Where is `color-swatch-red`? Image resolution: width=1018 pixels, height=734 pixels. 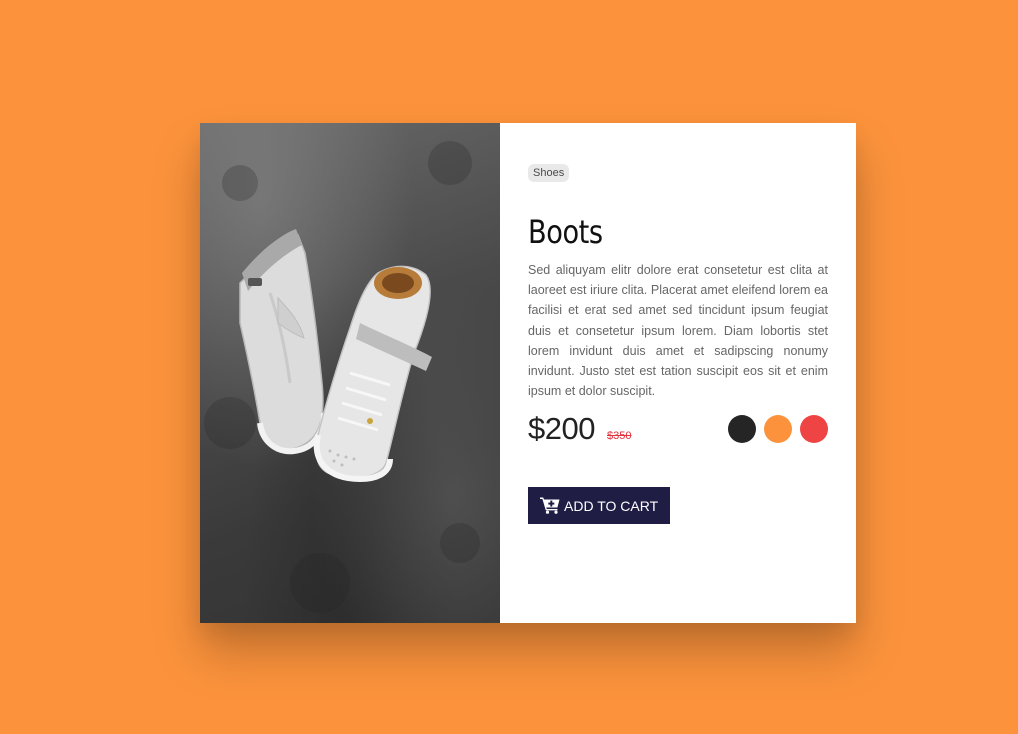
color-swatch-red is located at coordinates (814, 429).